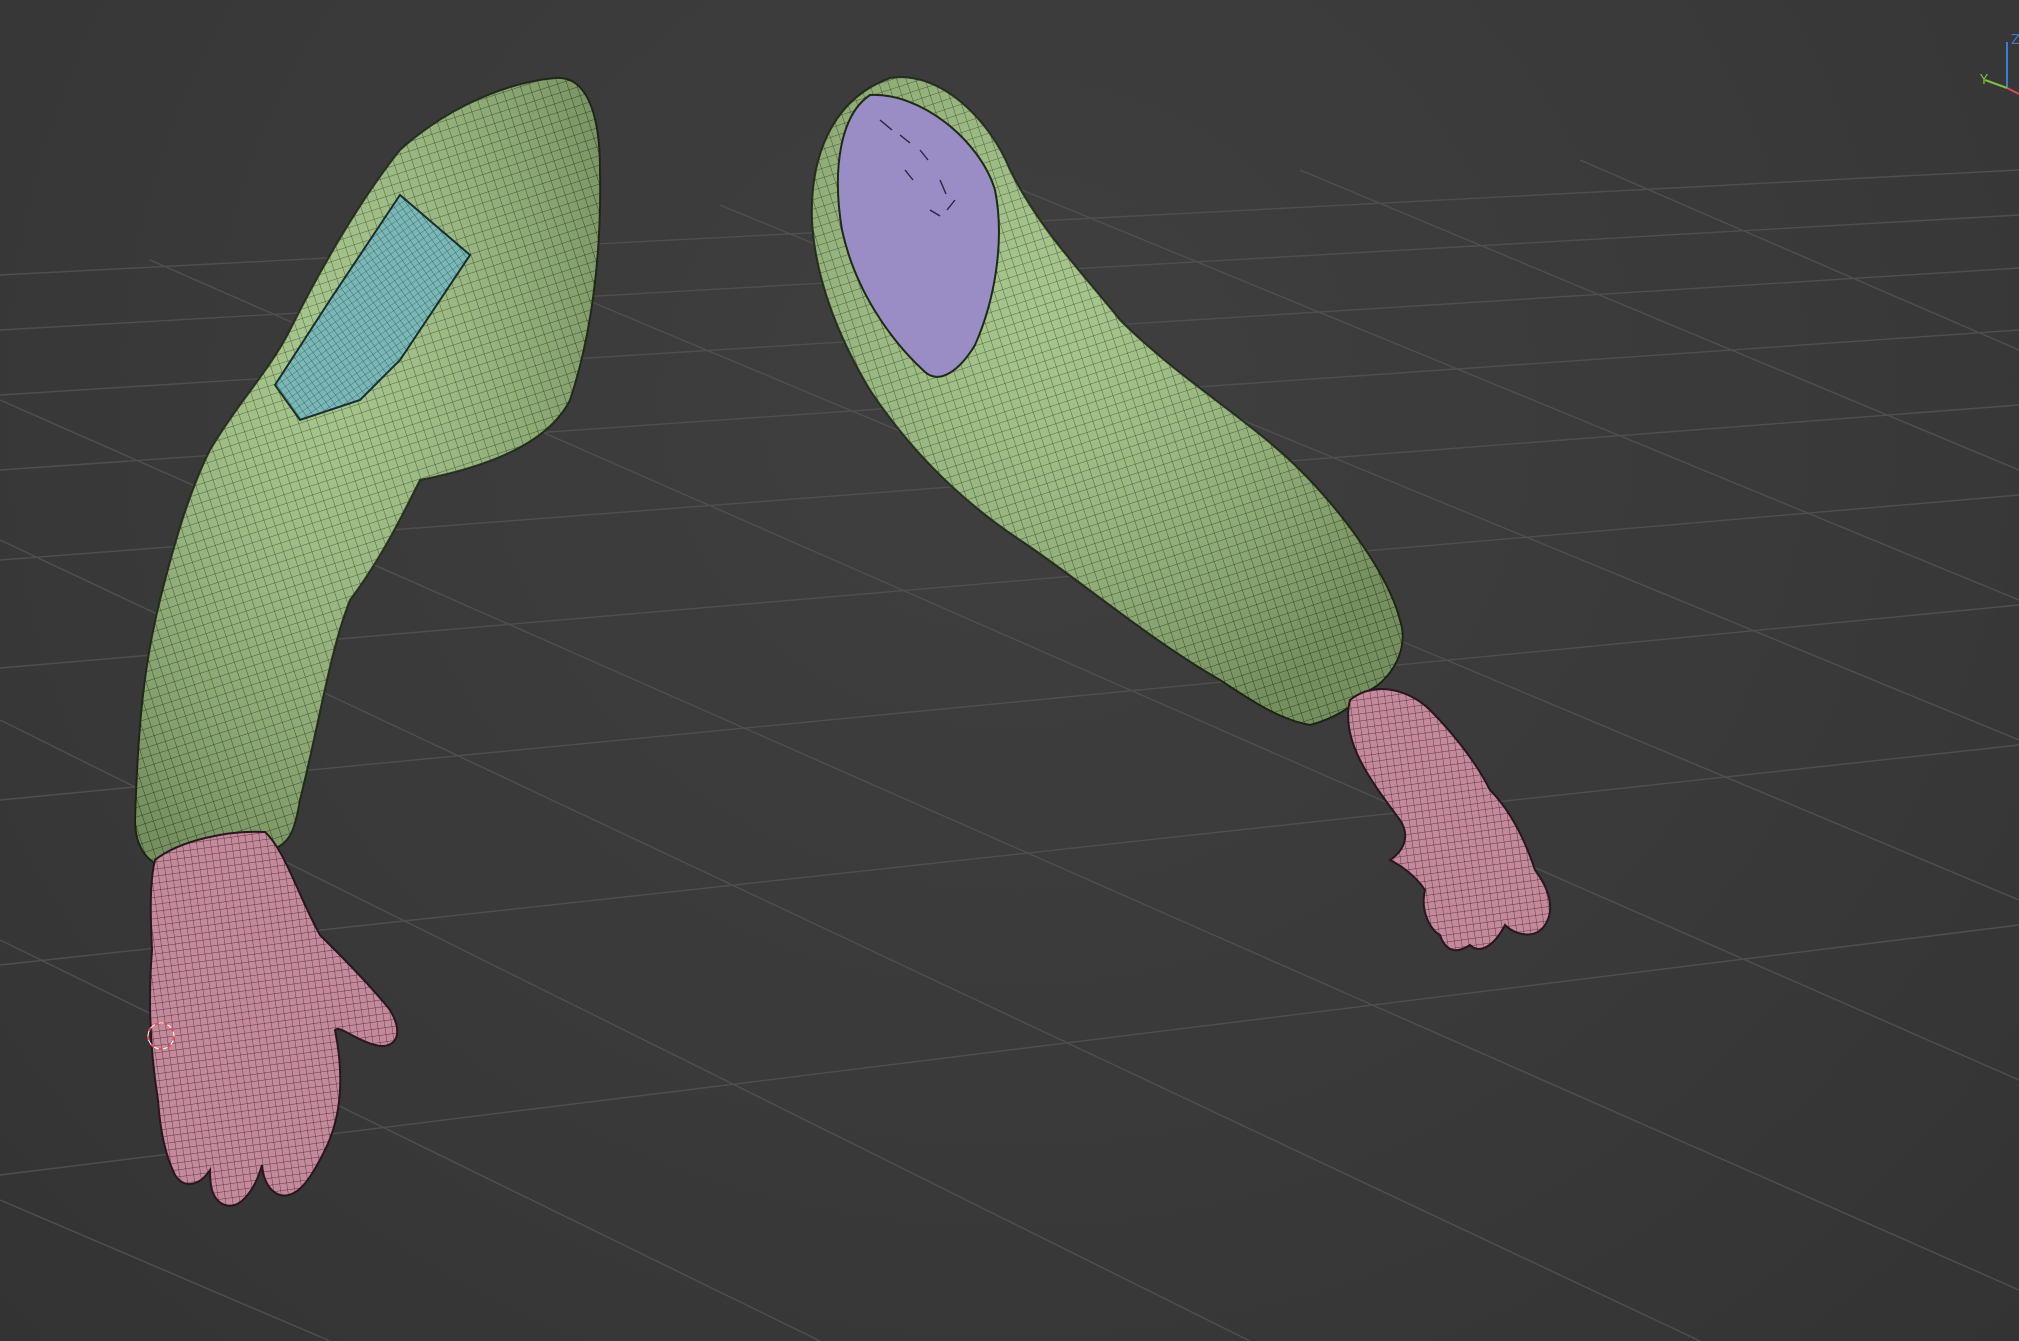  I want to click on y-axis-line, so click(1996, 84).